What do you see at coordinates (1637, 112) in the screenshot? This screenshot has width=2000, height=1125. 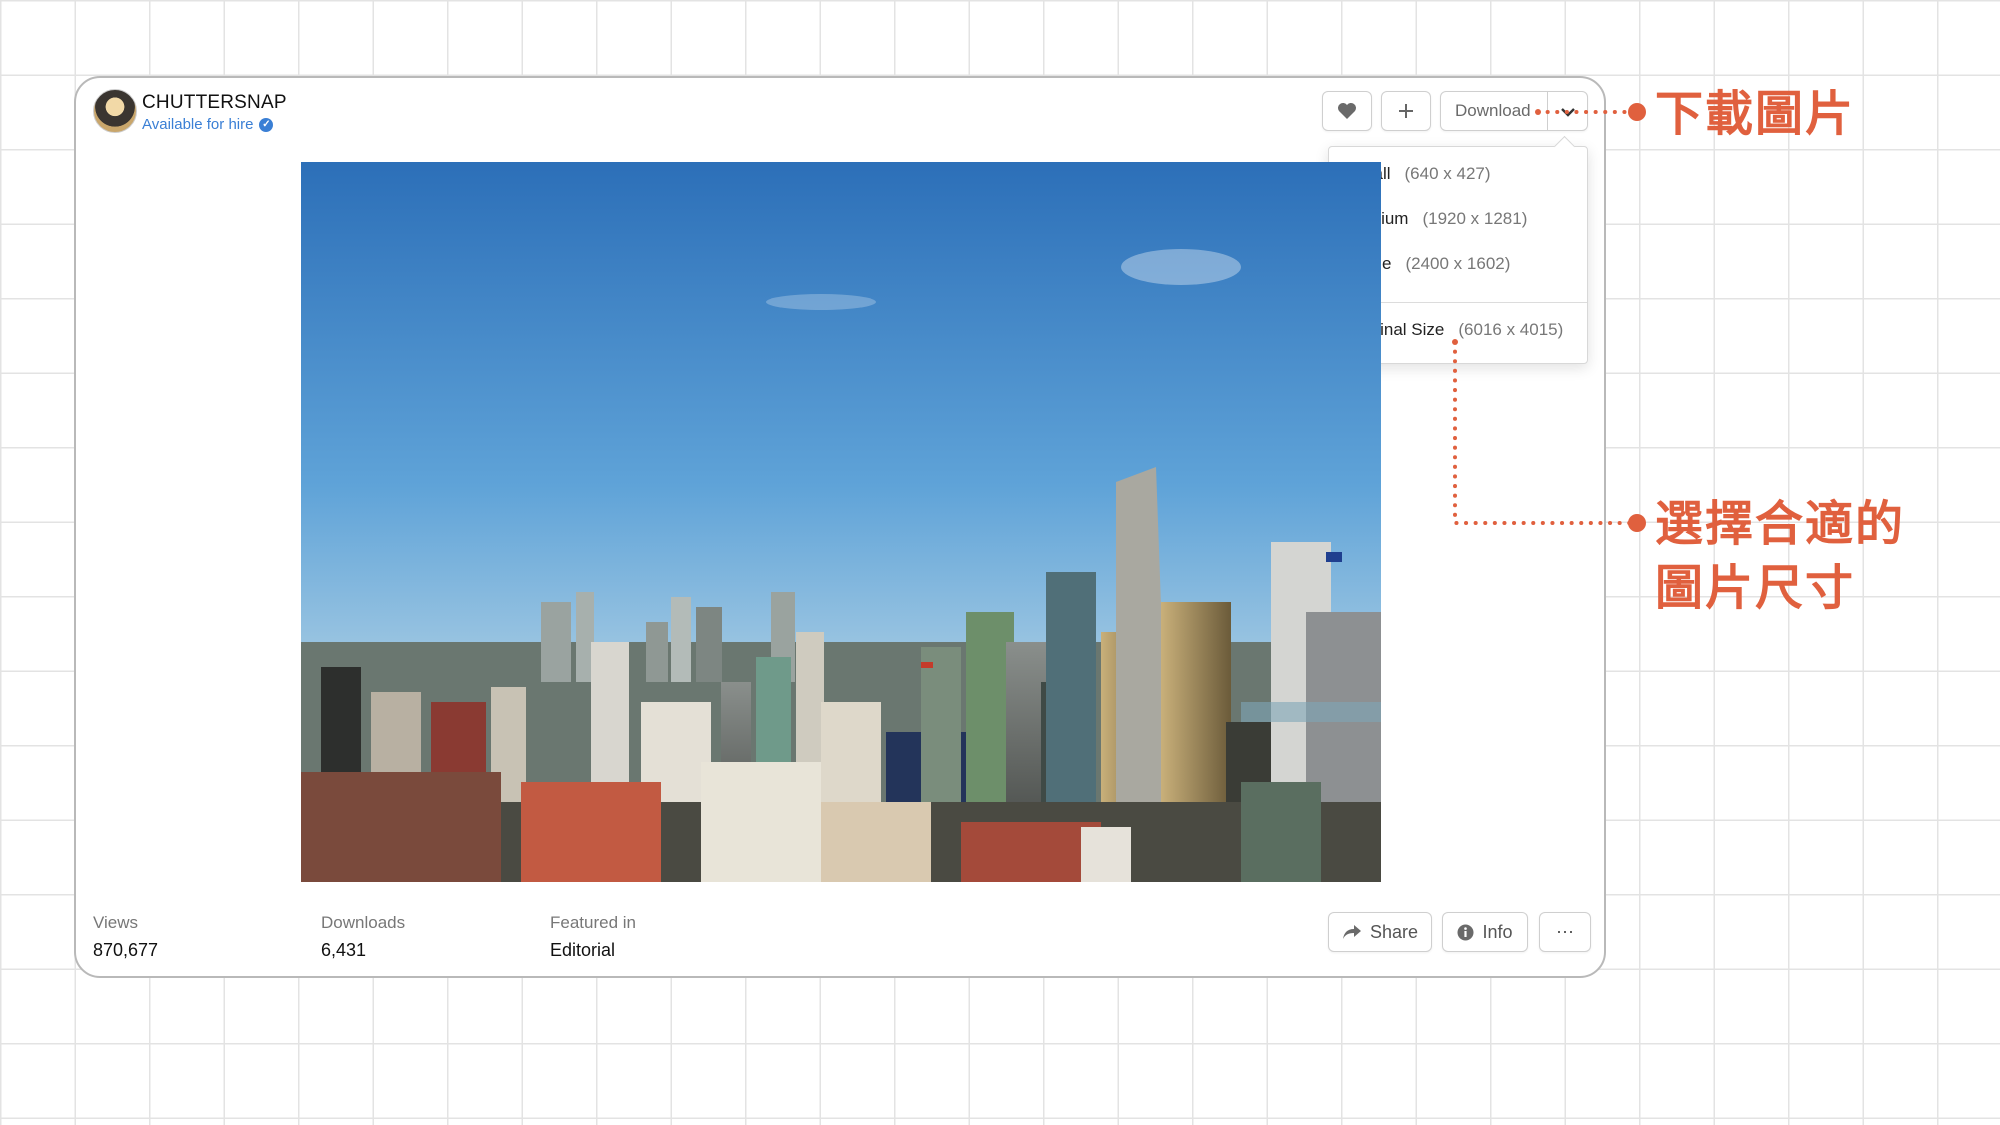 I see `download-callout-dot` at bounding box center [1637, 112].